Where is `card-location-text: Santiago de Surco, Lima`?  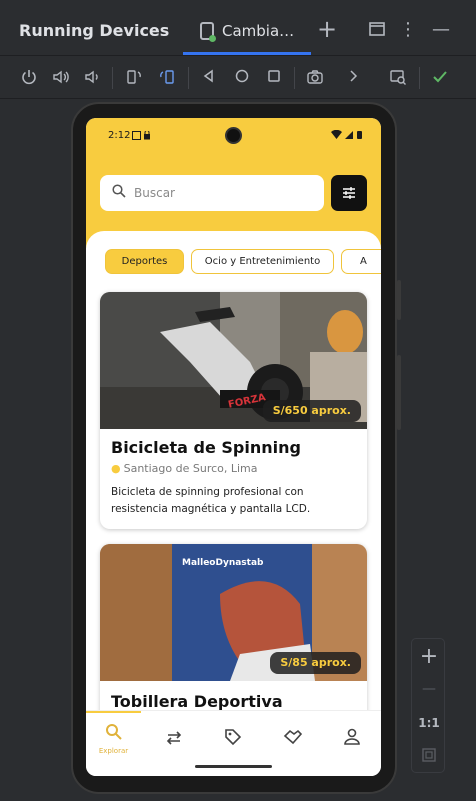 card-location-text: Santiago de Surco, Lima is located at coordinates (190, 468).